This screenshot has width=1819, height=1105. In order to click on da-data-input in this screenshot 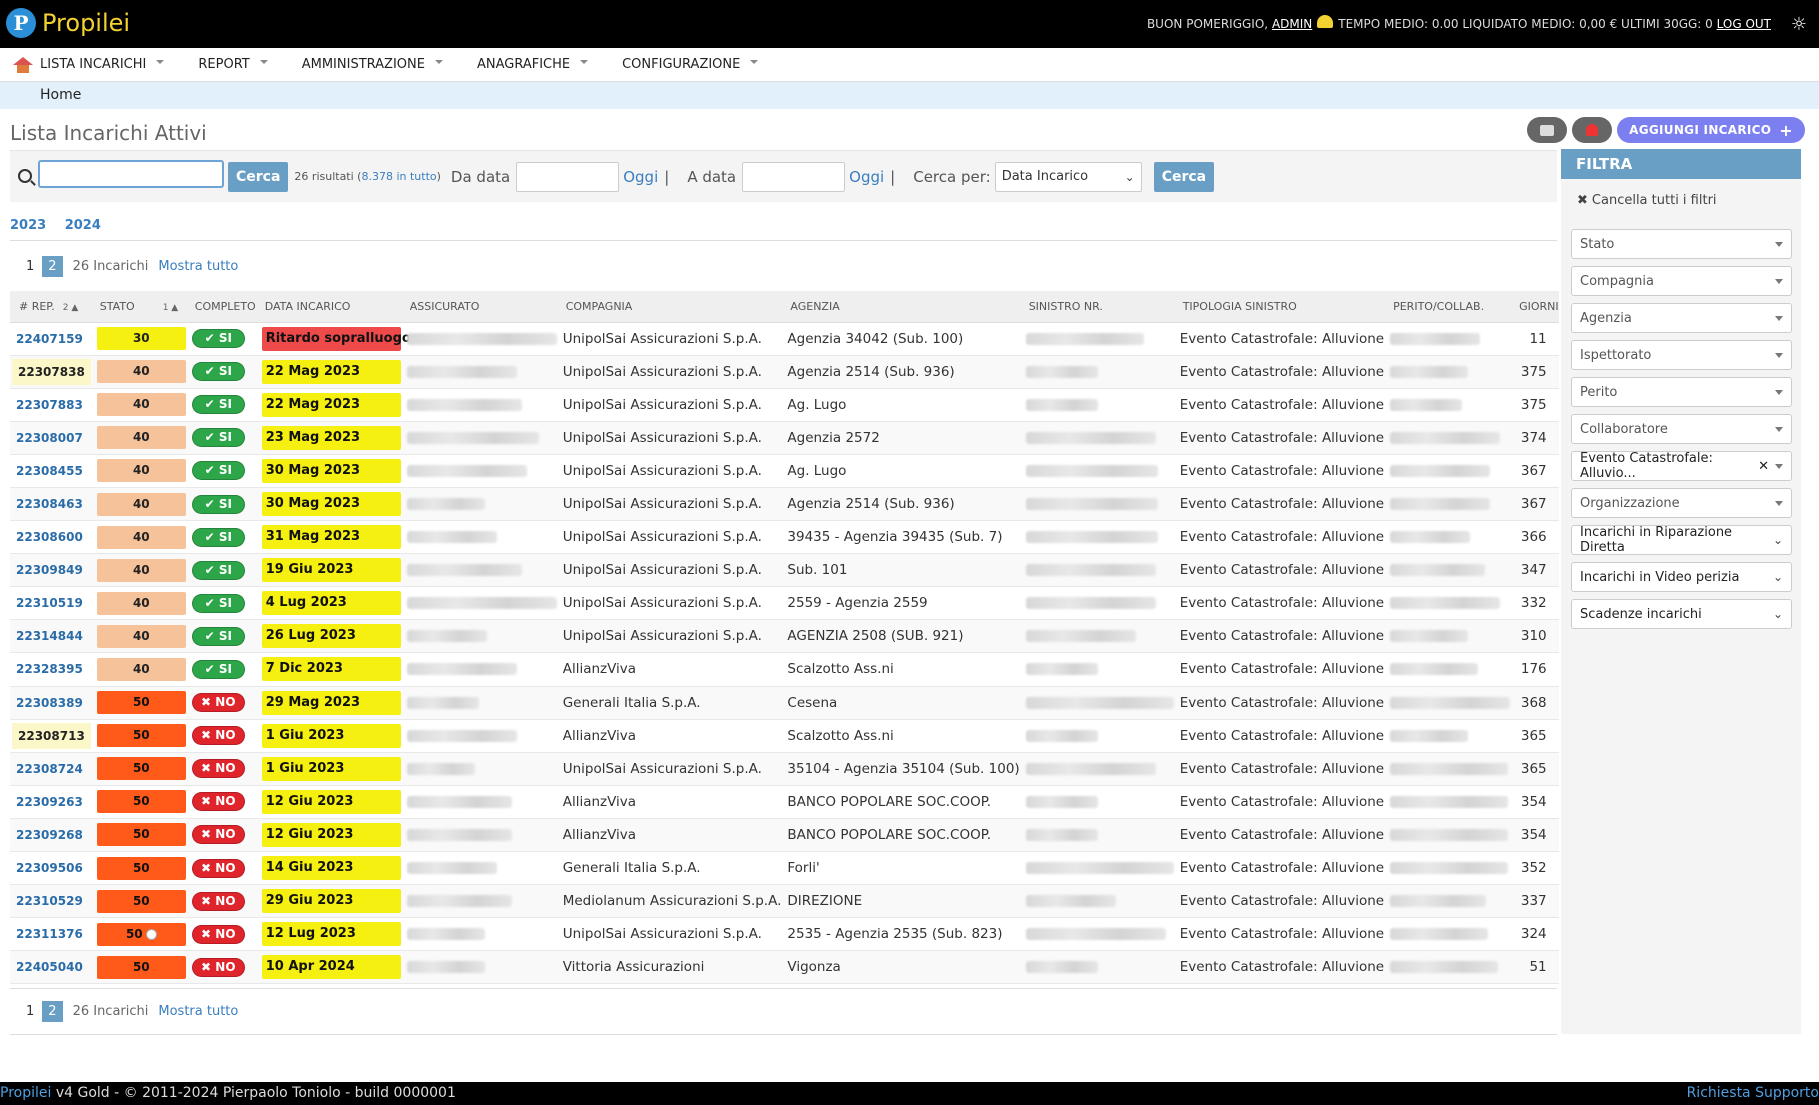, I will do `click(568, 176)`.